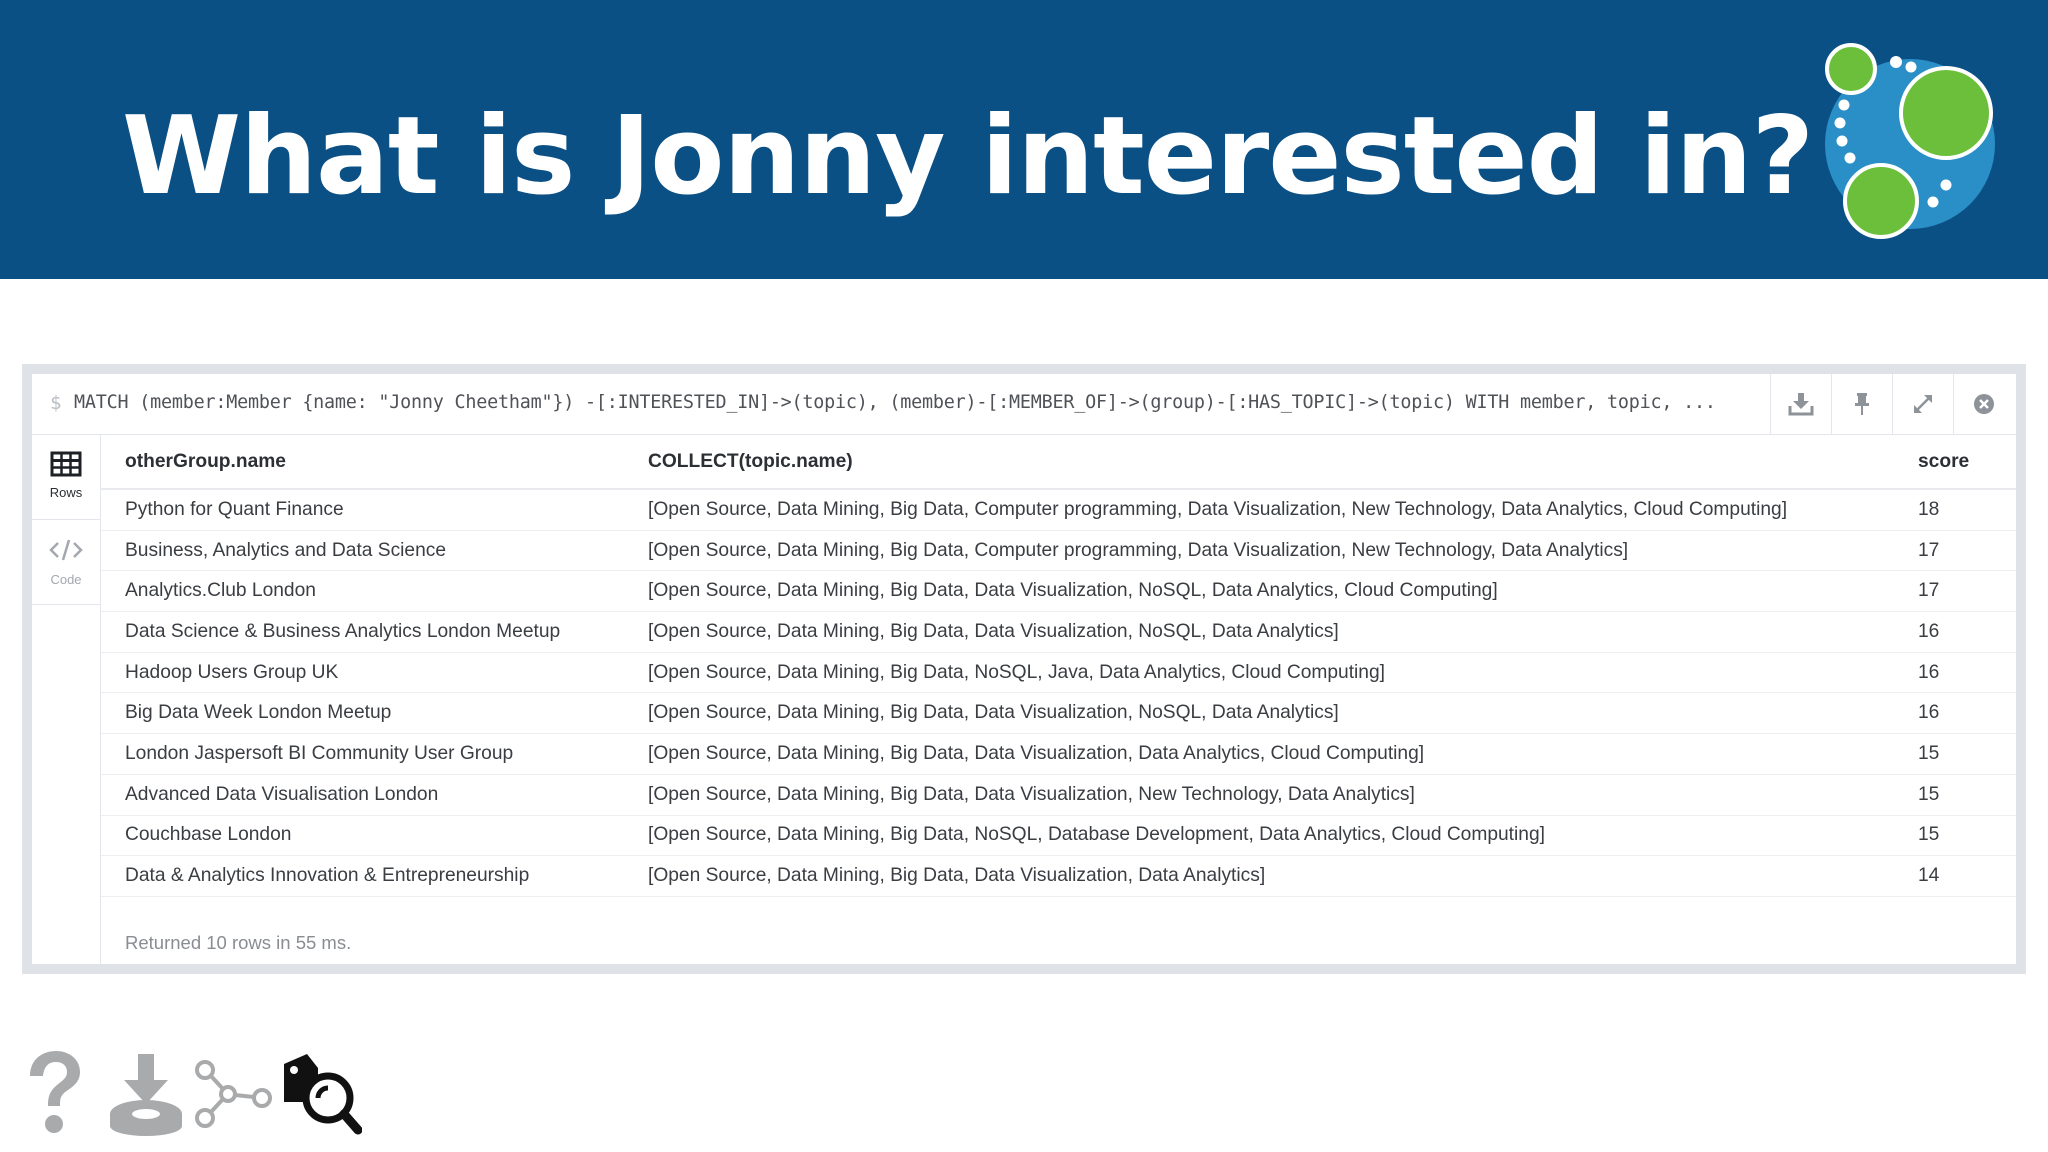 This screenshot has height=1152, width=2048. What do you see at coordinates (1283, 463) in the screenshot?
I see `column-header-topics: COLLECT(topic.name)` at bounding box center [1283, 463].